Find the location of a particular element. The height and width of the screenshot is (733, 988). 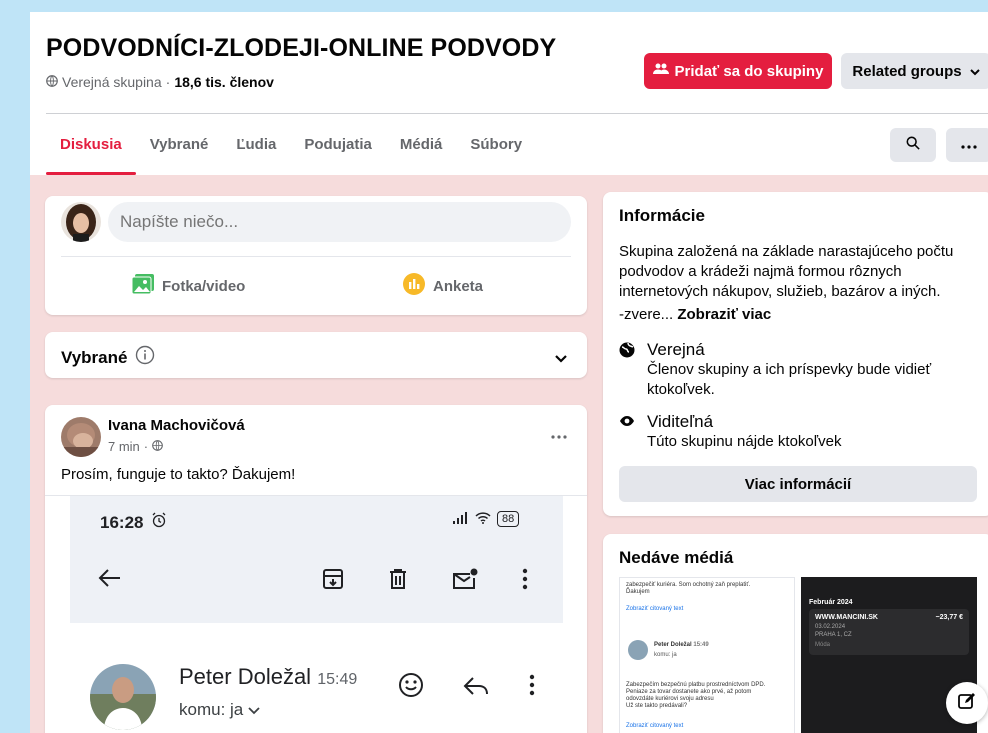

public-title: Verejná is located at coordinates (676, 349).